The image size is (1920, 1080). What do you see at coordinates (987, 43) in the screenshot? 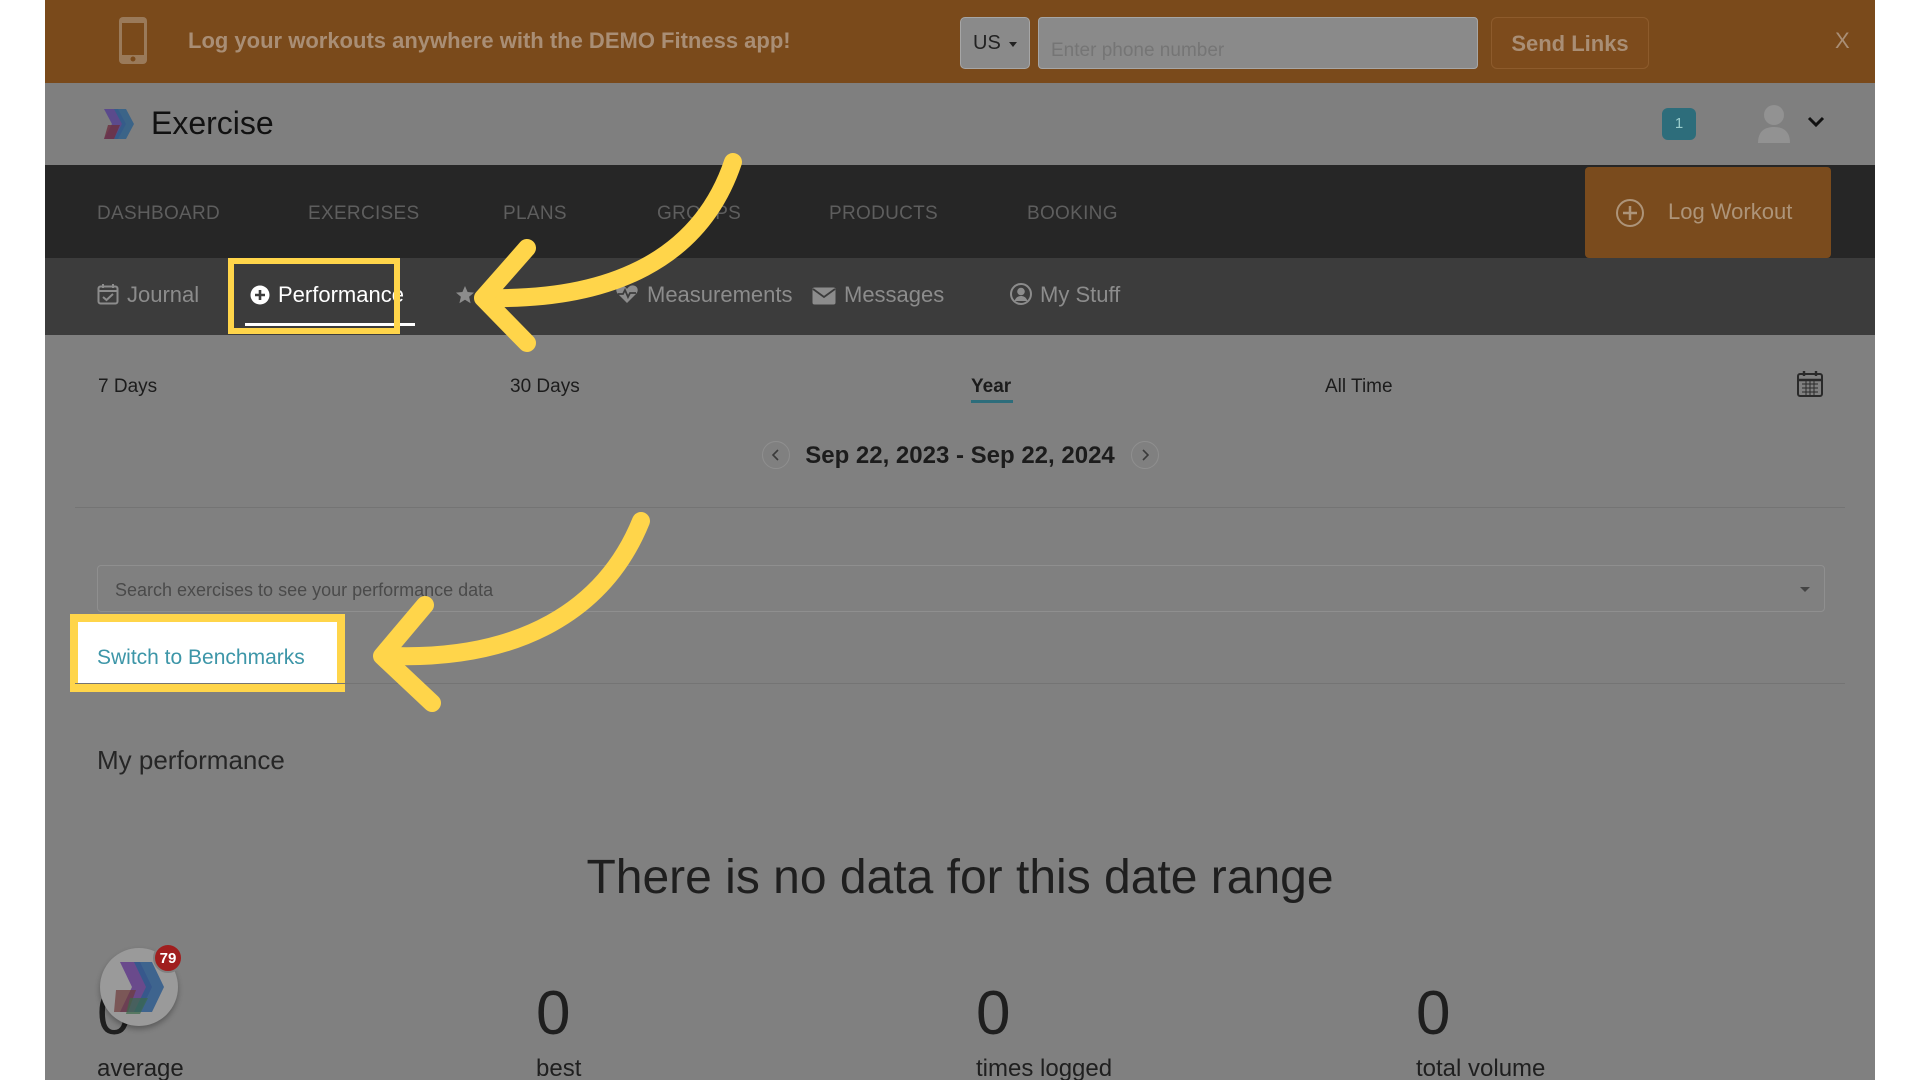
I see `country-value: US` at bounding box center [987, 43].